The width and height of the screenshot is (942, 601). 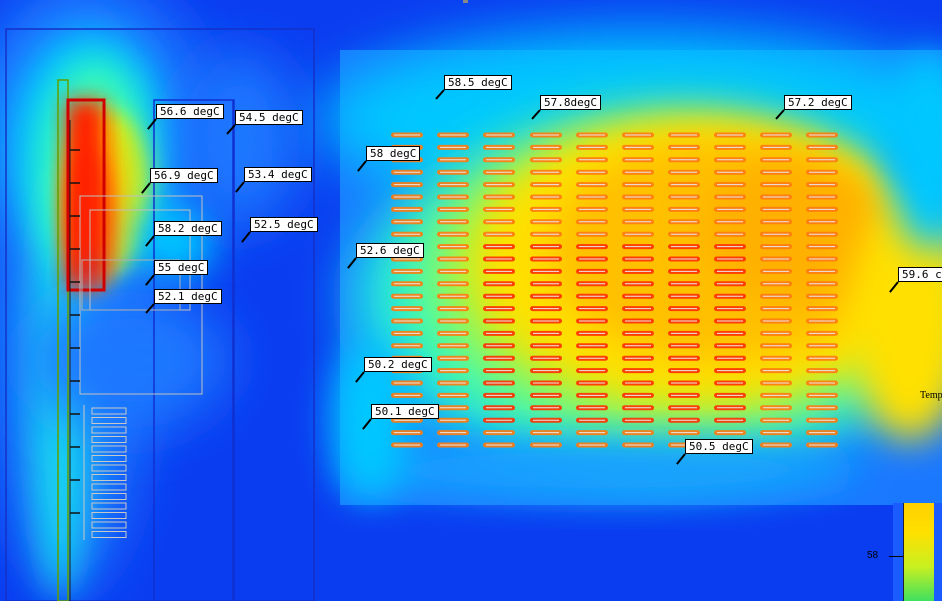 I want to click on probe-label: 52.5 degC, so click(x=284, y=224).